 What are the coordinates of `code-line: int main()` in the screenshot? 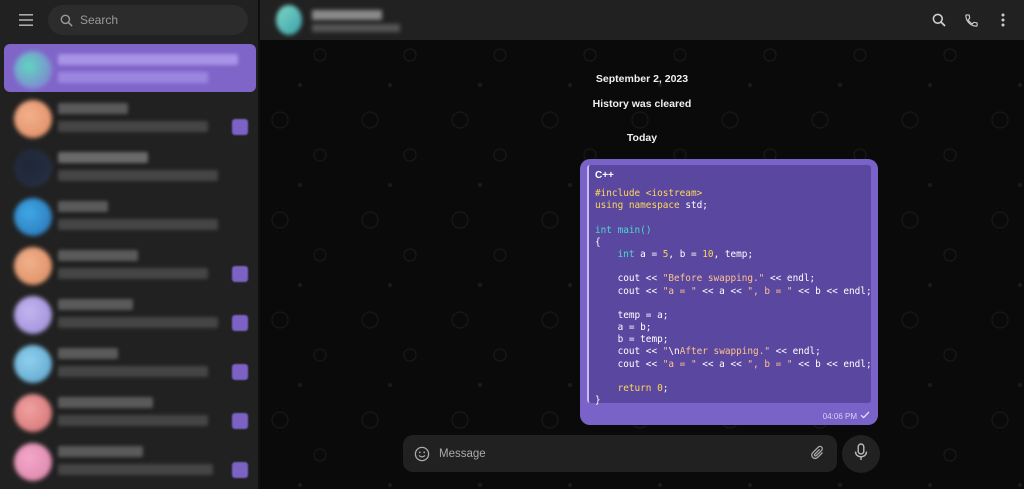 It's located at (623, 230).